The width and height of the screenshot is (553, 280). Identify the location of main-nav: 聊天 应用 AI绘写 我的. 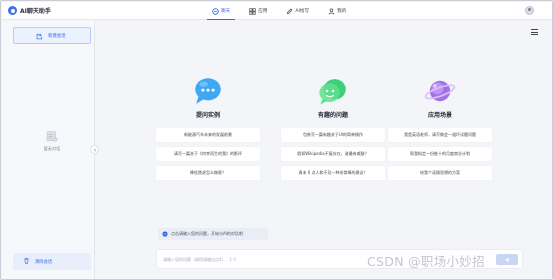
(279, 12).